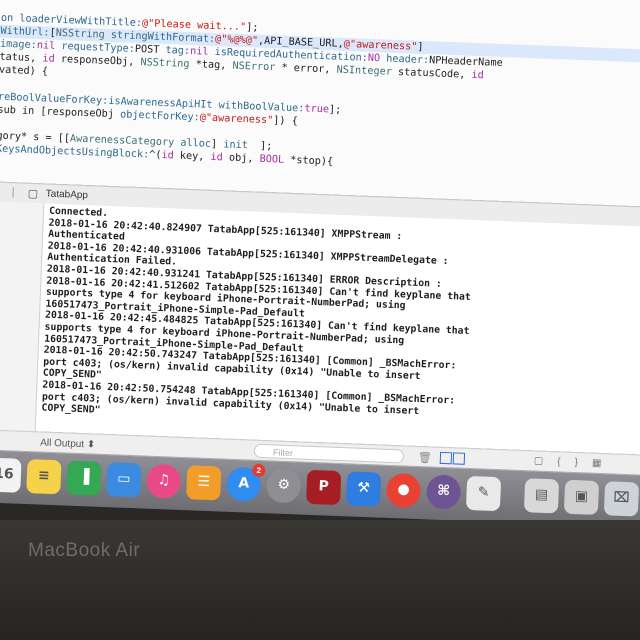  I want to click on calendar-icon: 16, so click(11, 475).